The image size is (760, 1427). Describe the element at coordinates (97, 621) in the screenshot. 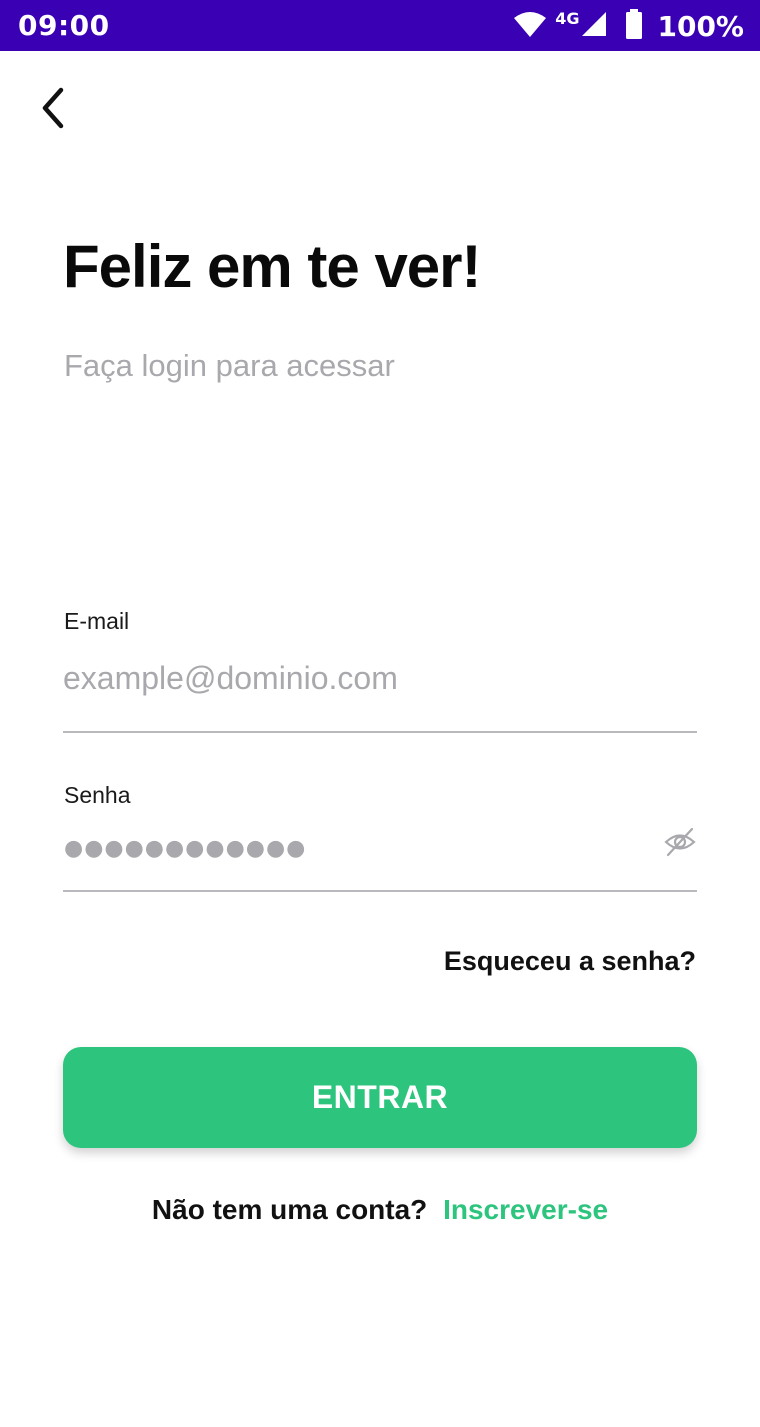

I see `email-label: E-mail` at that location.